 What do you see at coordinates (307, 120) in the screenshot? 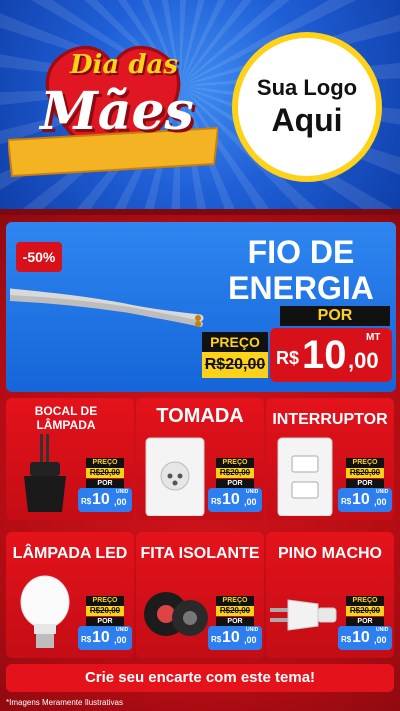
I see `logo-line2: Aqui` at bounding box center [307, 120].